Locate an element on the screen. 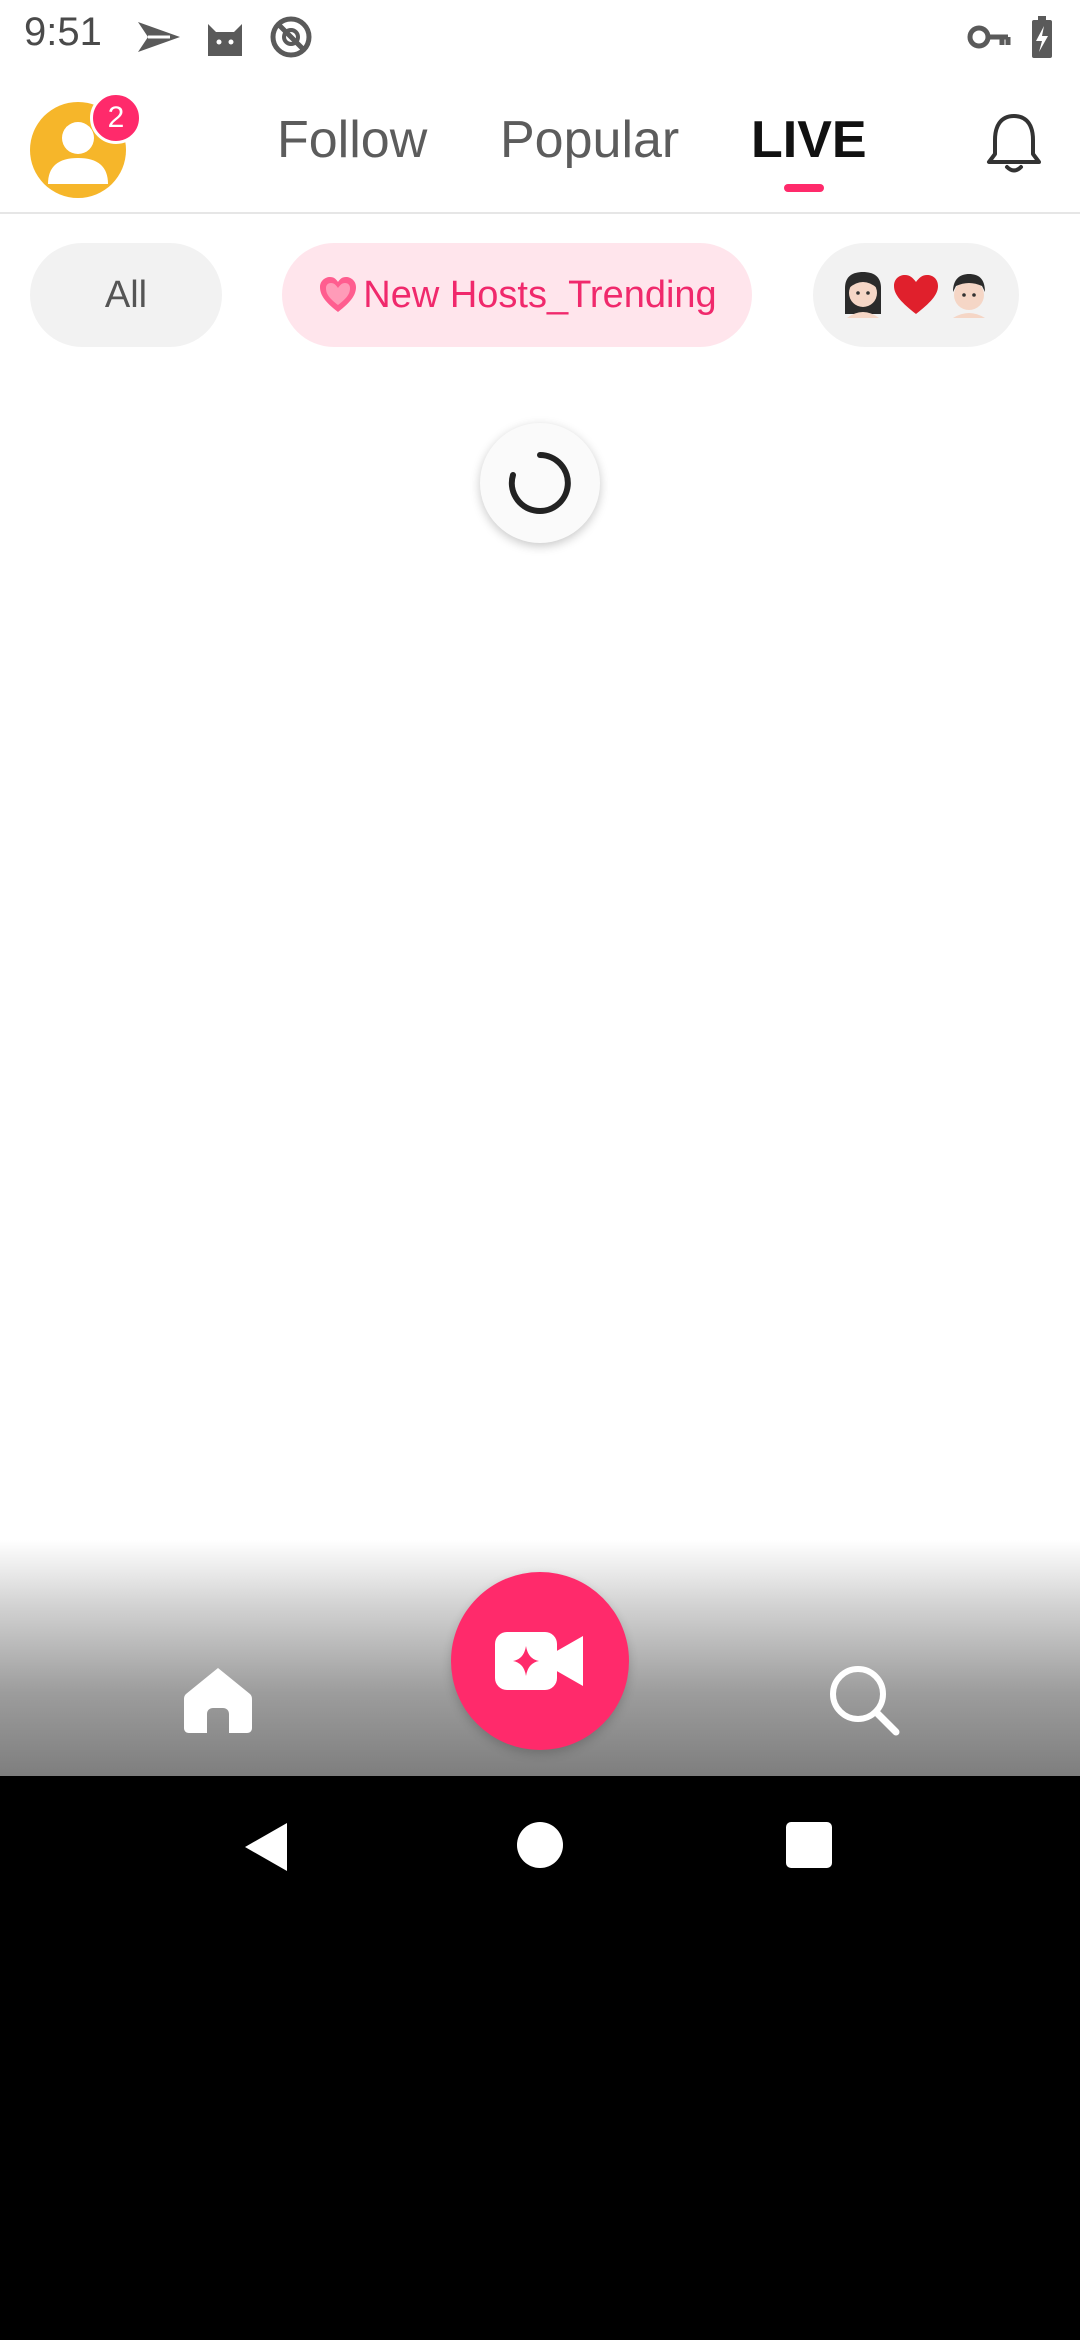  couple-emoji-group is located at coordinates (915, 295).